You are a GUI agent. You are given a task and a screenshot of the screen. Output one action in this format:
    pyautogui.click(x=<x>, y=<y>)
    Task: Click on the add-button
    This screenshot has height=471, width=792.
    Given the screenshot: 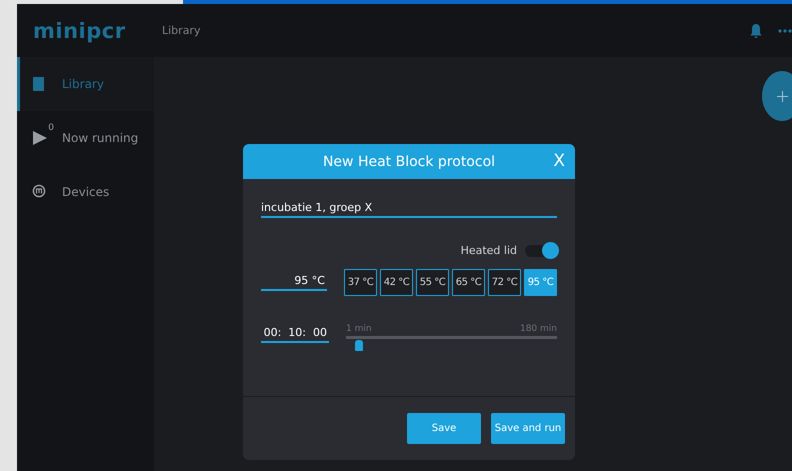 What is the action you would take?
    pyautogui.click(x=777, y=96)
    